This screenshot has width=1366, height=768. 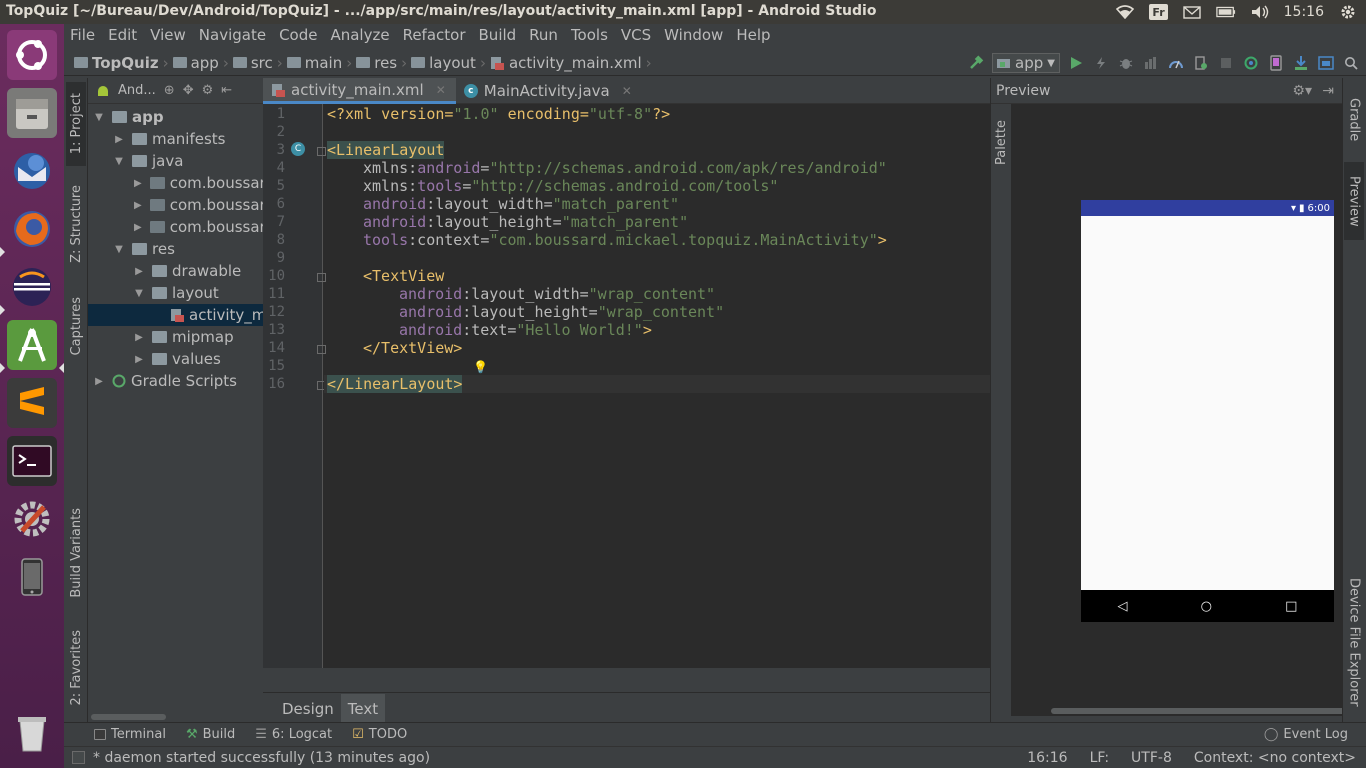 What do you see at coordinates (32, 403) in the screenshot?
I see `sublime-text-icon` at bounding box center [32, 403].